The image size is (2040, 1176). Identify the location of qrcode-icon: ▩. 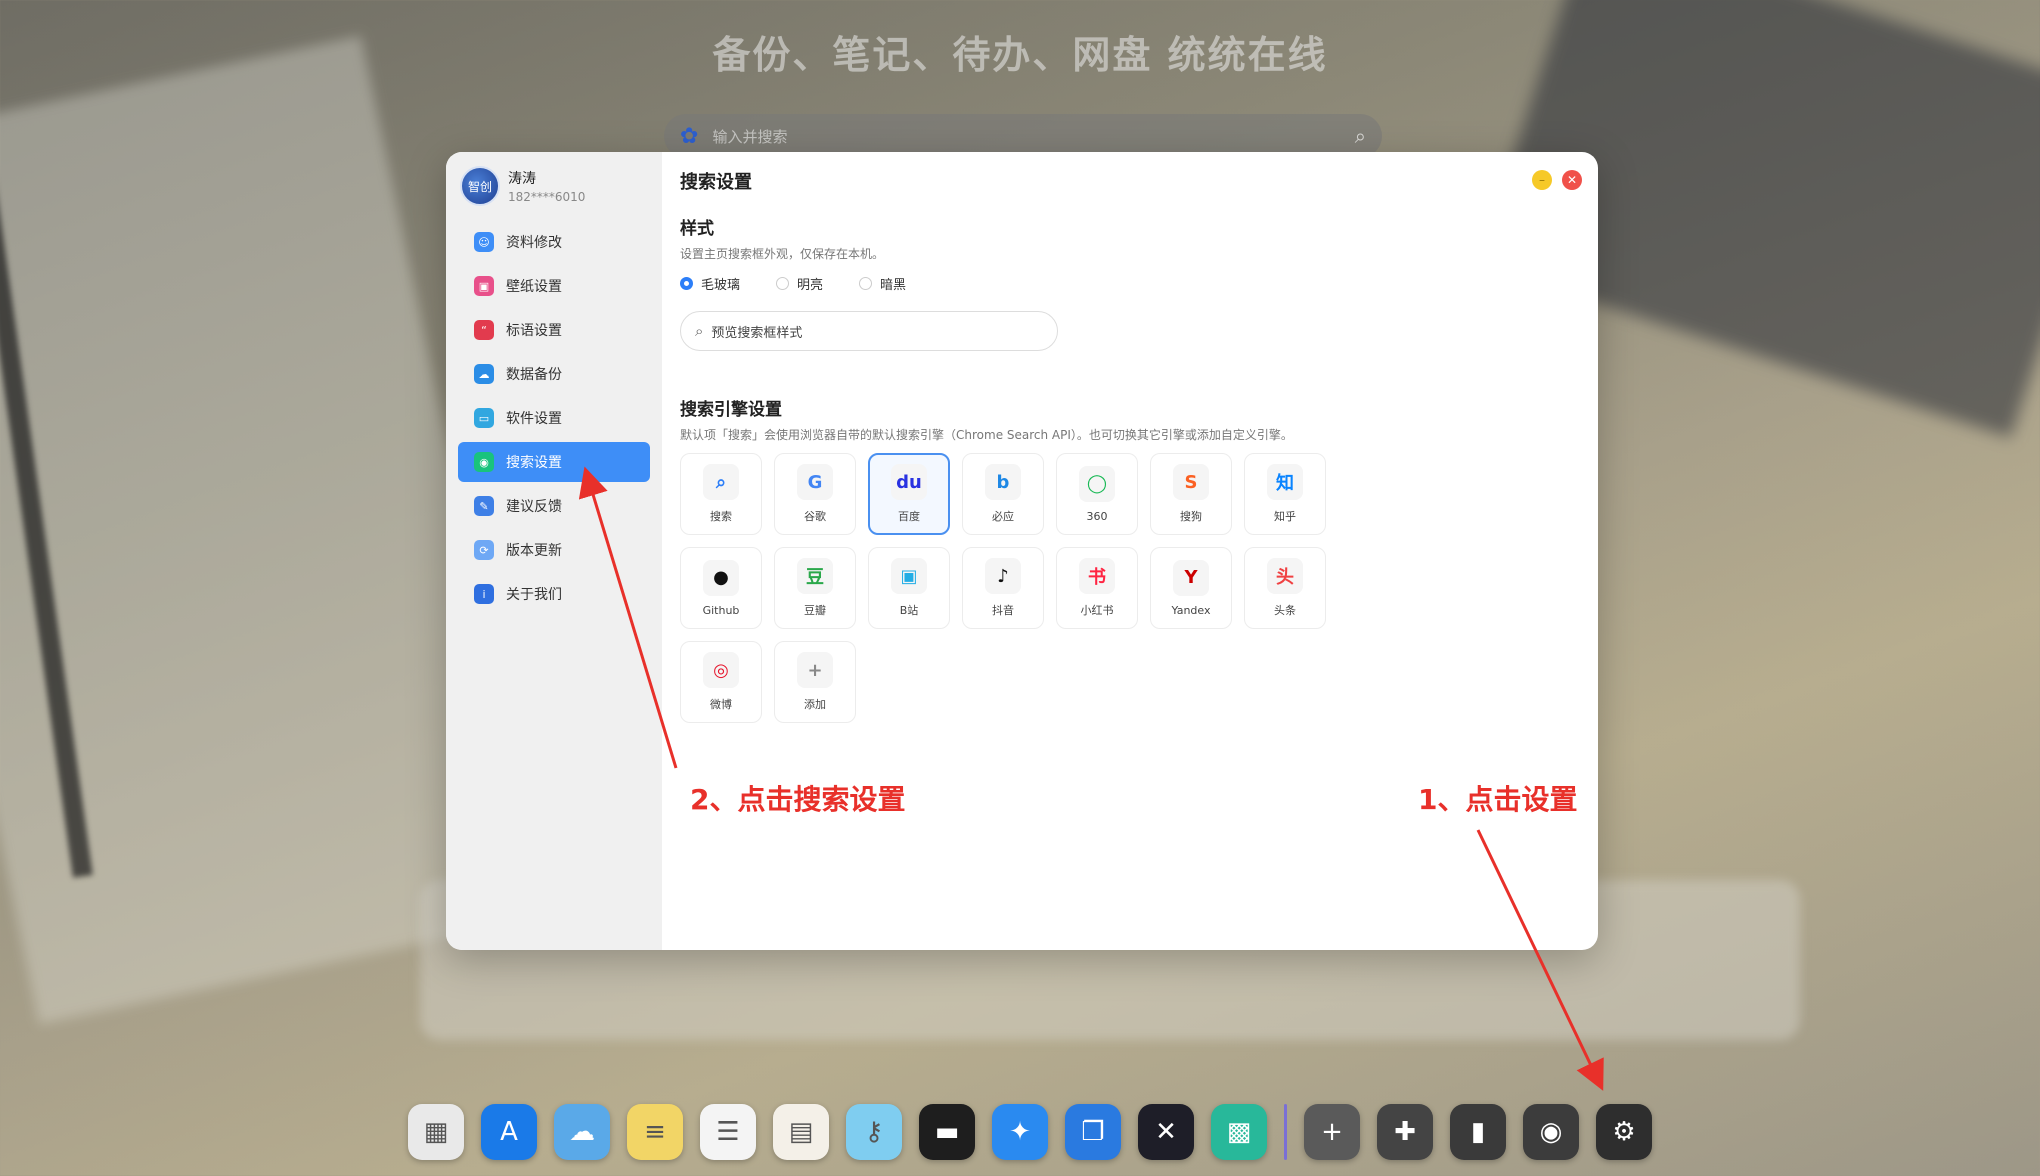
(1239, 1132).